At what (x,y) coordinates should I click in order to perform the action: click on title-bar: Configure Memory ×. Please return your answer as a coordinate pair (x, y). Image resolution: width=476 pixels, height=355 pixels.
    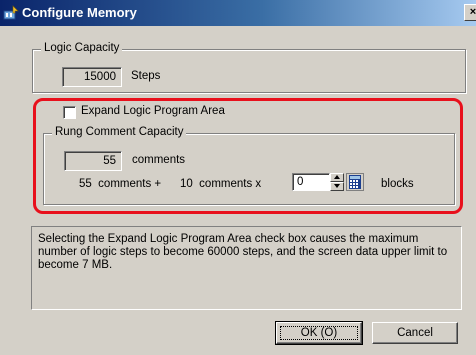
    Looking at the image, I should click on (238, 13).